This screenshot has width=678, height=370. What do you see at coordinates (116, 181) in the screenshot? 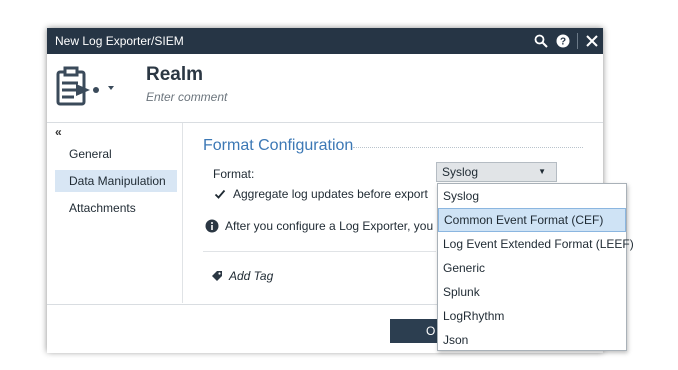
I see `sidebar-item-data-manipulation: Data Manipulation` at bounding box center [116, 181].